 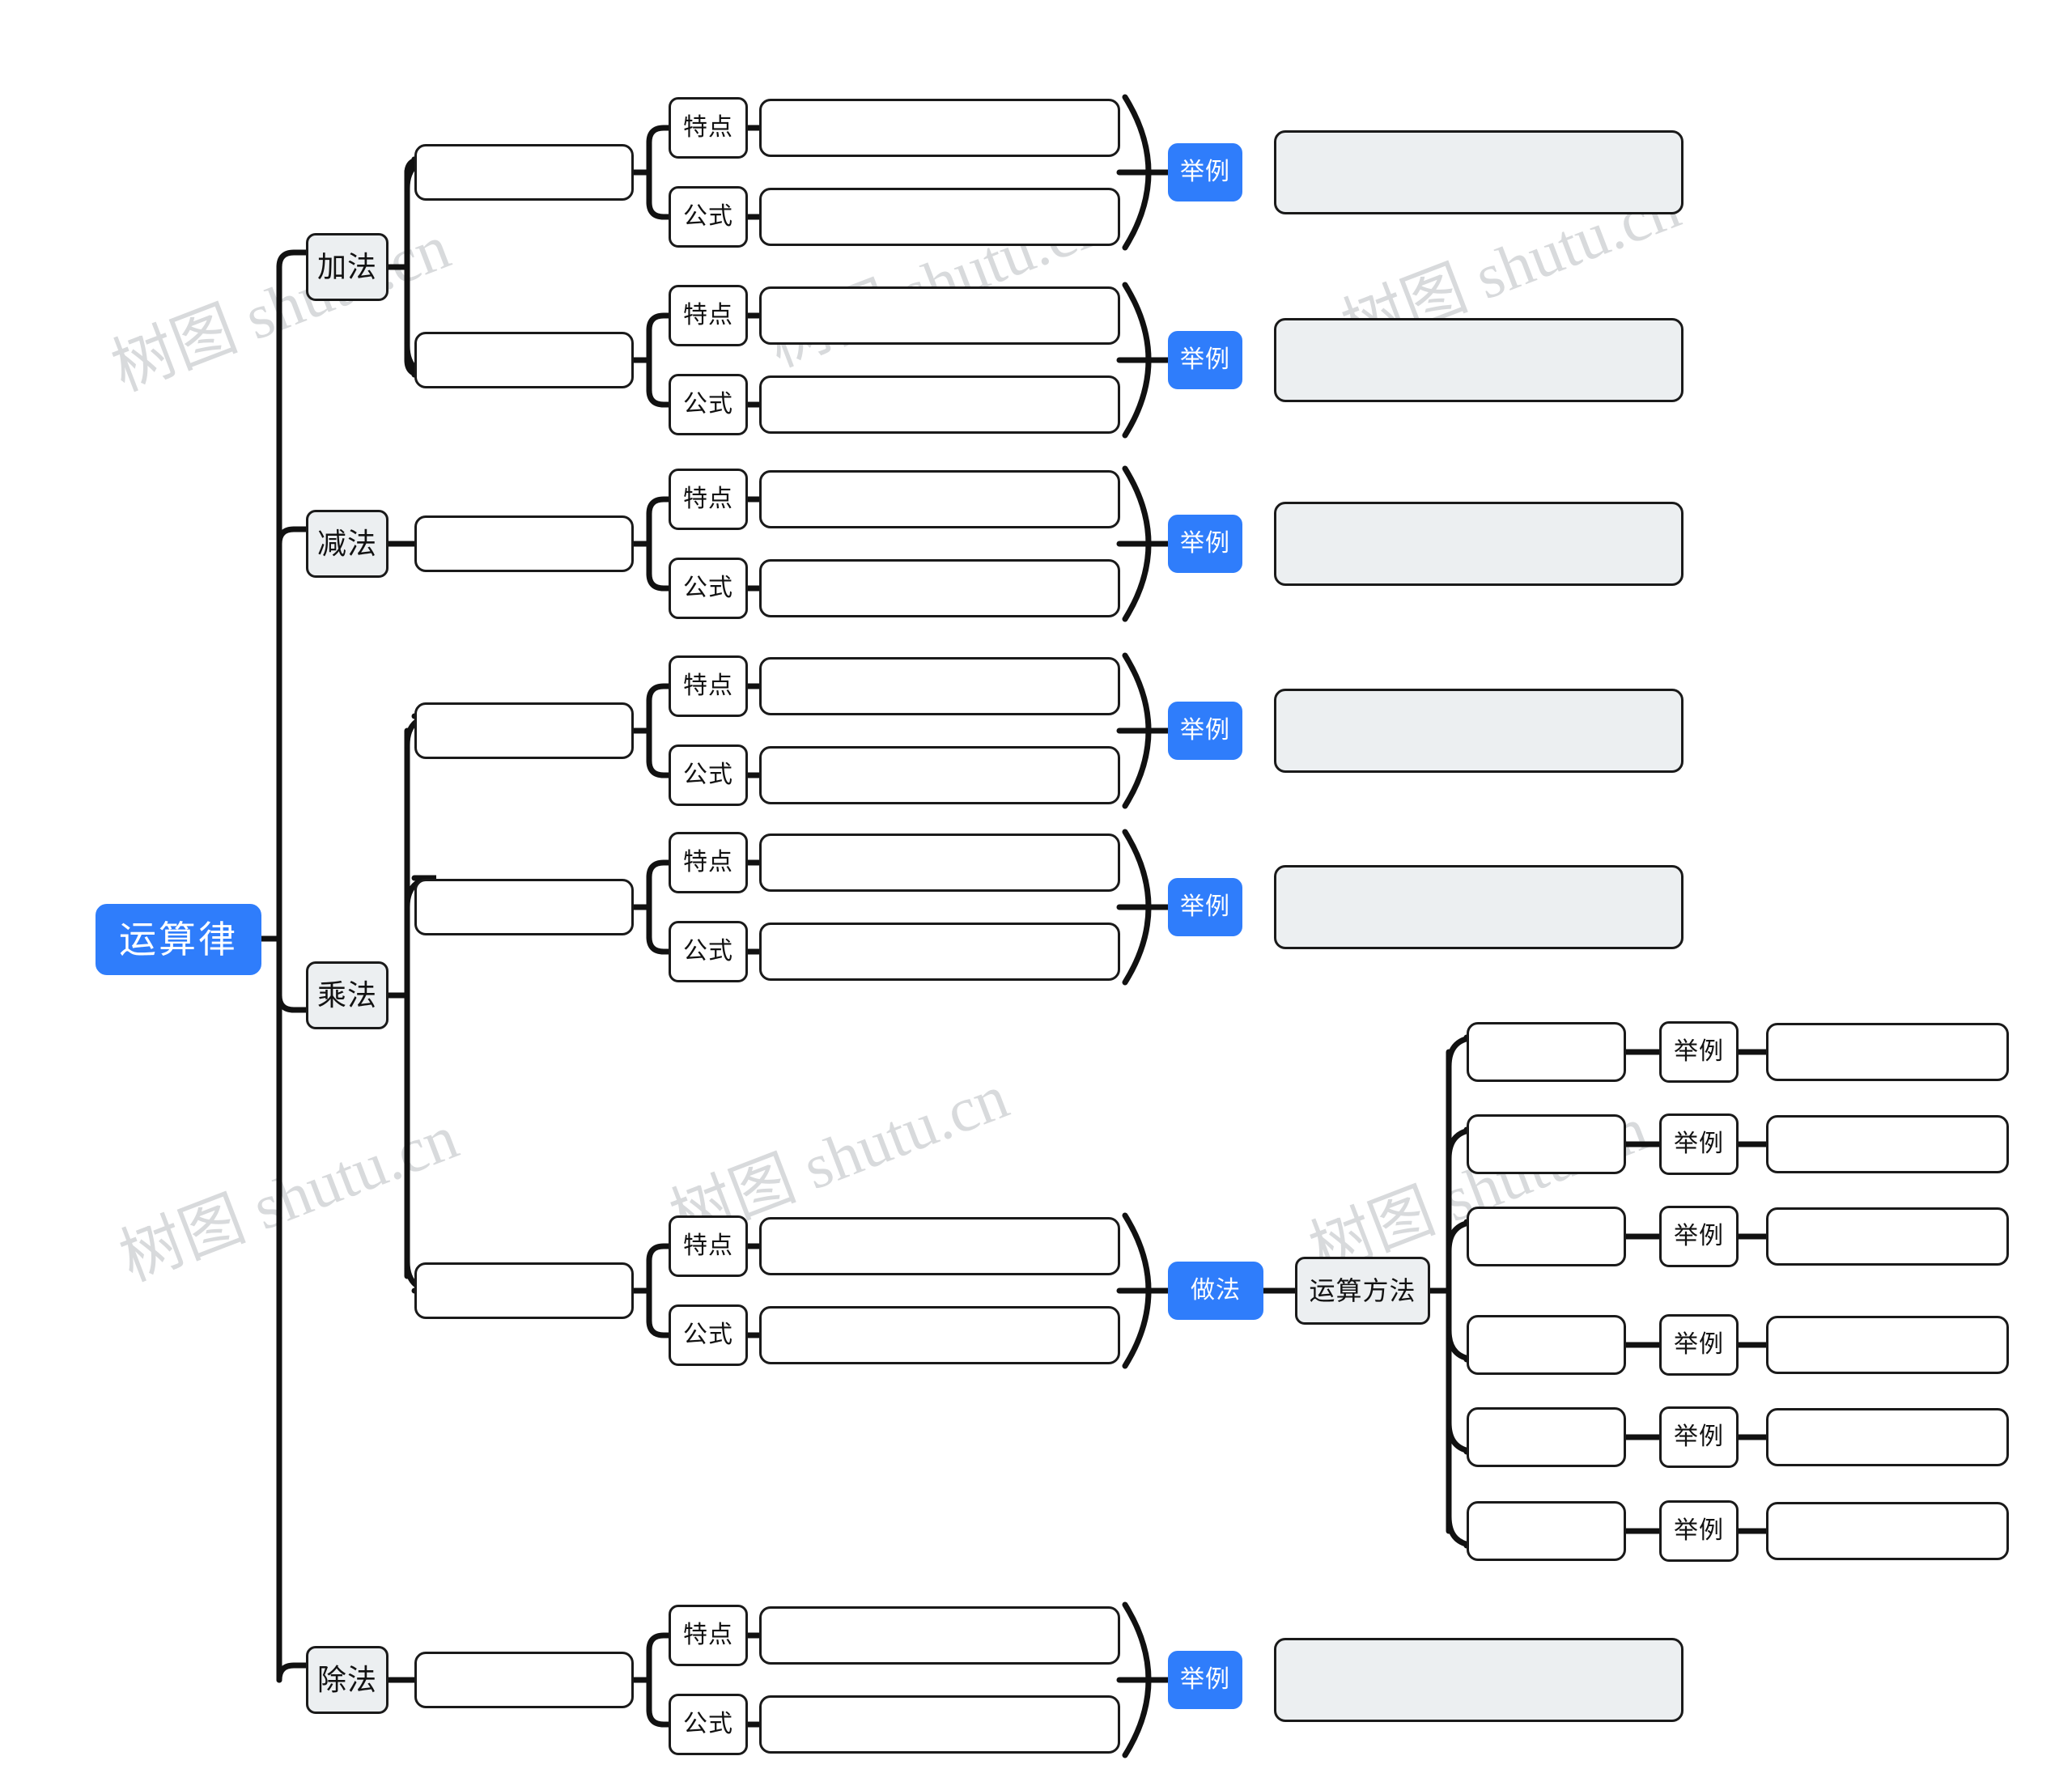 I want to click on practice-badge-label: 做法, so click(x=1216, y=1290).